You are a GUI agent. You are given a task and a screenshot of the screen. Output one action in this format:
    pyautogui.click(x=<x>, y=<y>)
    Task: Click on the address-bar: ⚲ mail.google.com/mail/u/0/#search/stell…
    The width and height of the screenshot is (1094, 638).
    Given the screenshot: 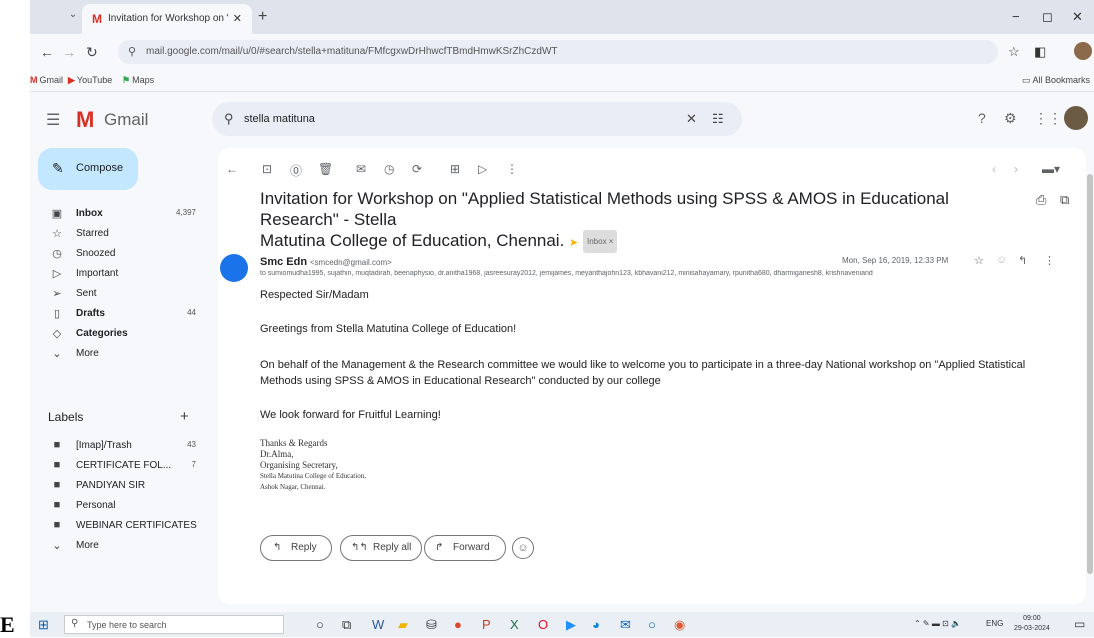 What is the action you would take?
    pyautogui.click(x=558, y=52)
    